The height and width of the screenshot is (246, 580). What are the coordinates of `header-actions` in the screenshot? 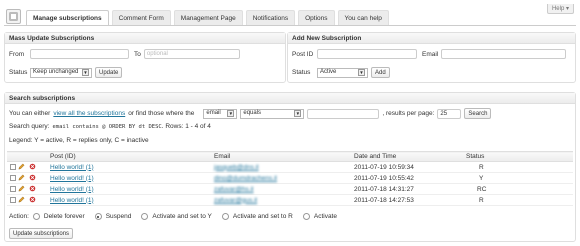 It's located at (27, 156).